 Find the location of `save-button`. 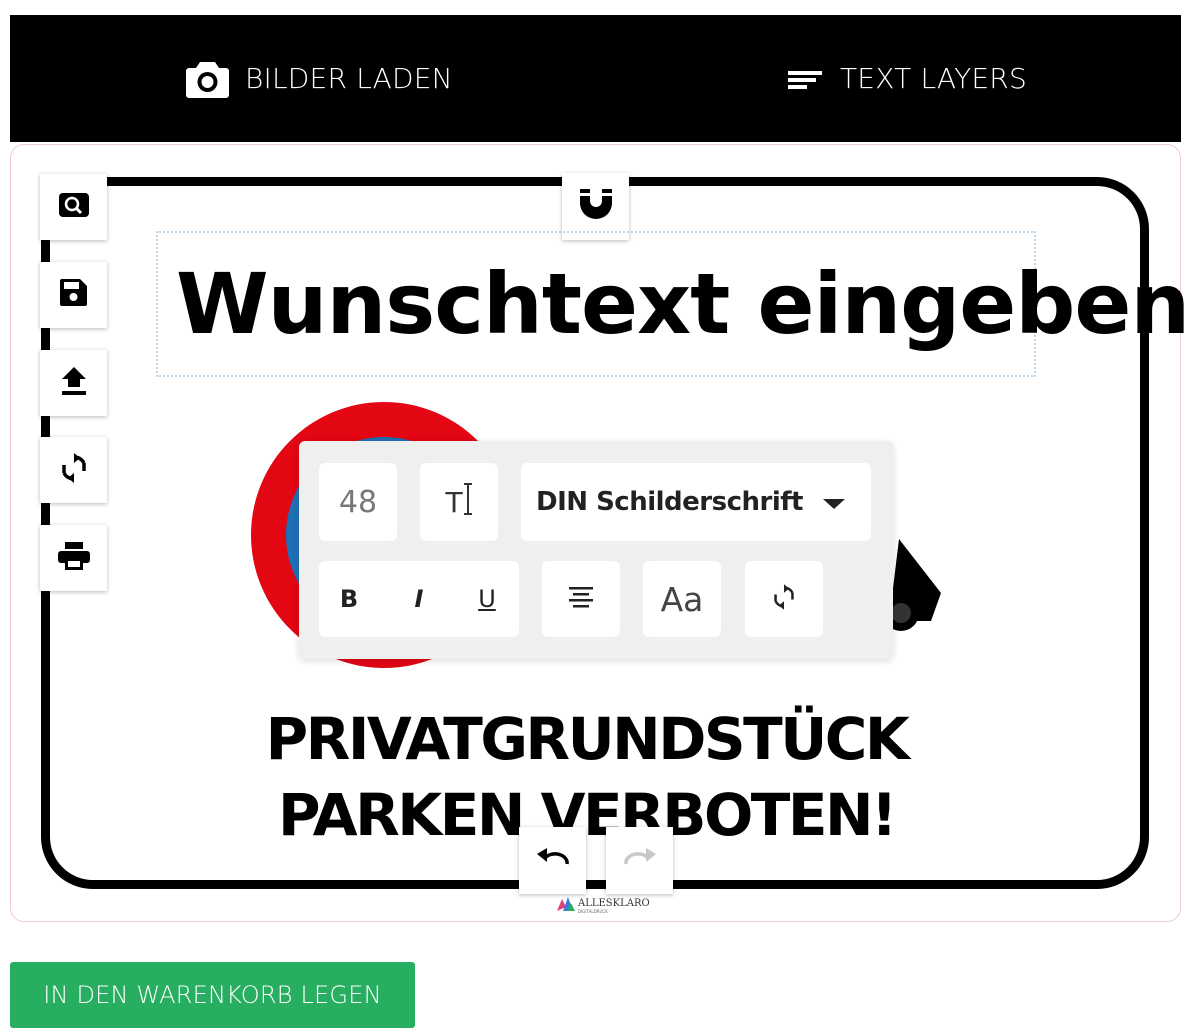

save-button is located at coordinates (73, 295).